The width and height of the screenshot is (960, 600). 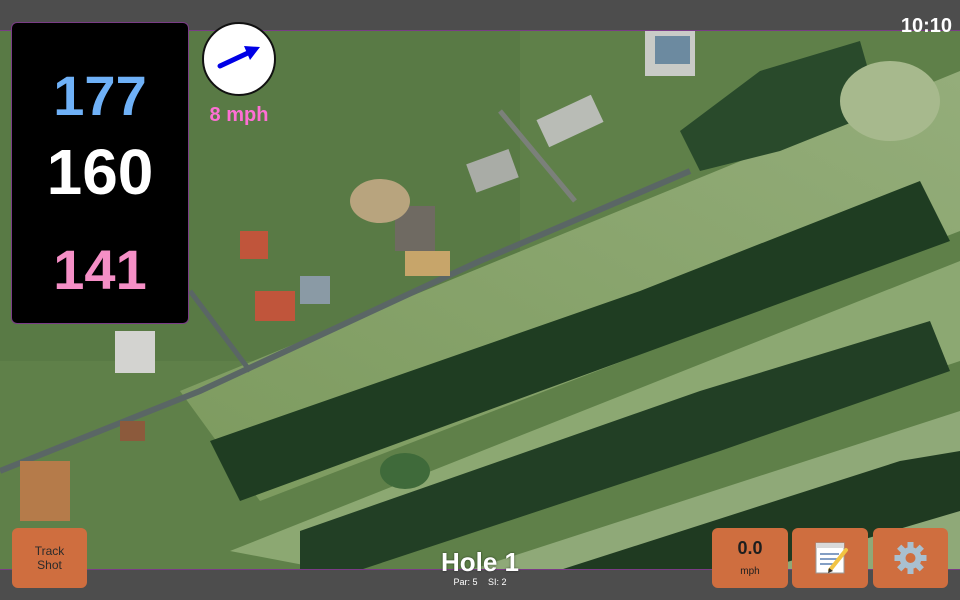 I want to click on notes-button, so click(x=830, y=558).